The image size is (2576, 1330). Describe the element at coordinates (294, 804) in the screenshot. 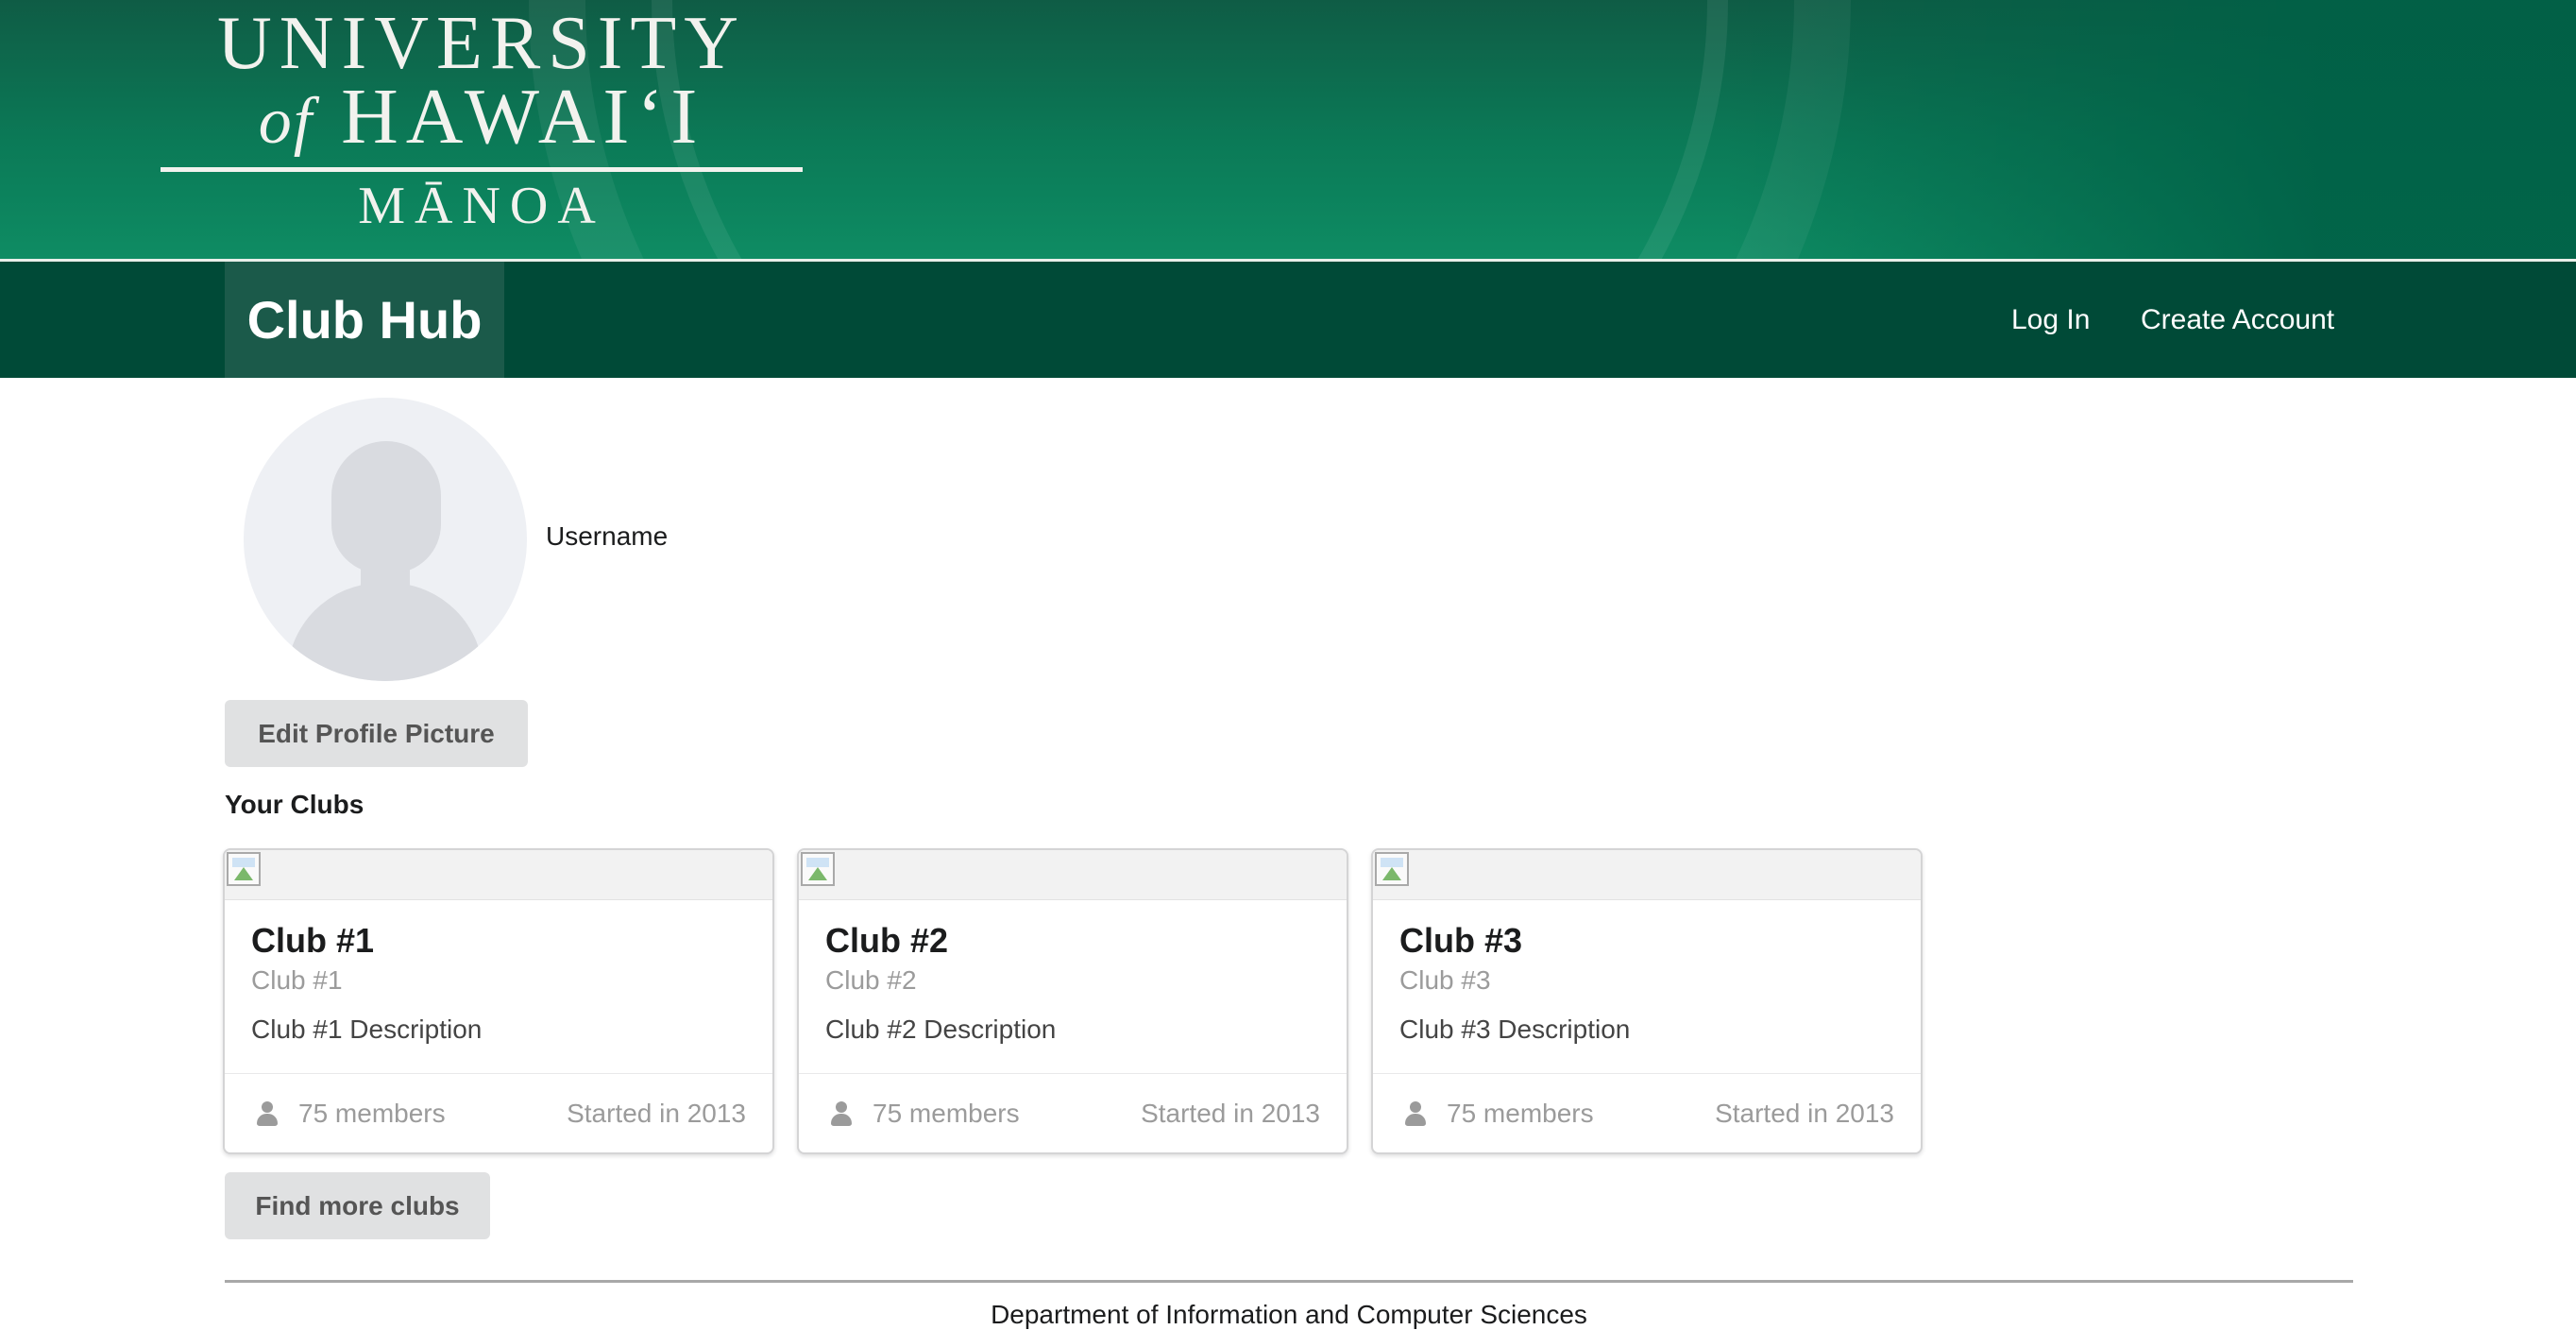

I see `your-clubs-heading: Your Clubs` at that location.